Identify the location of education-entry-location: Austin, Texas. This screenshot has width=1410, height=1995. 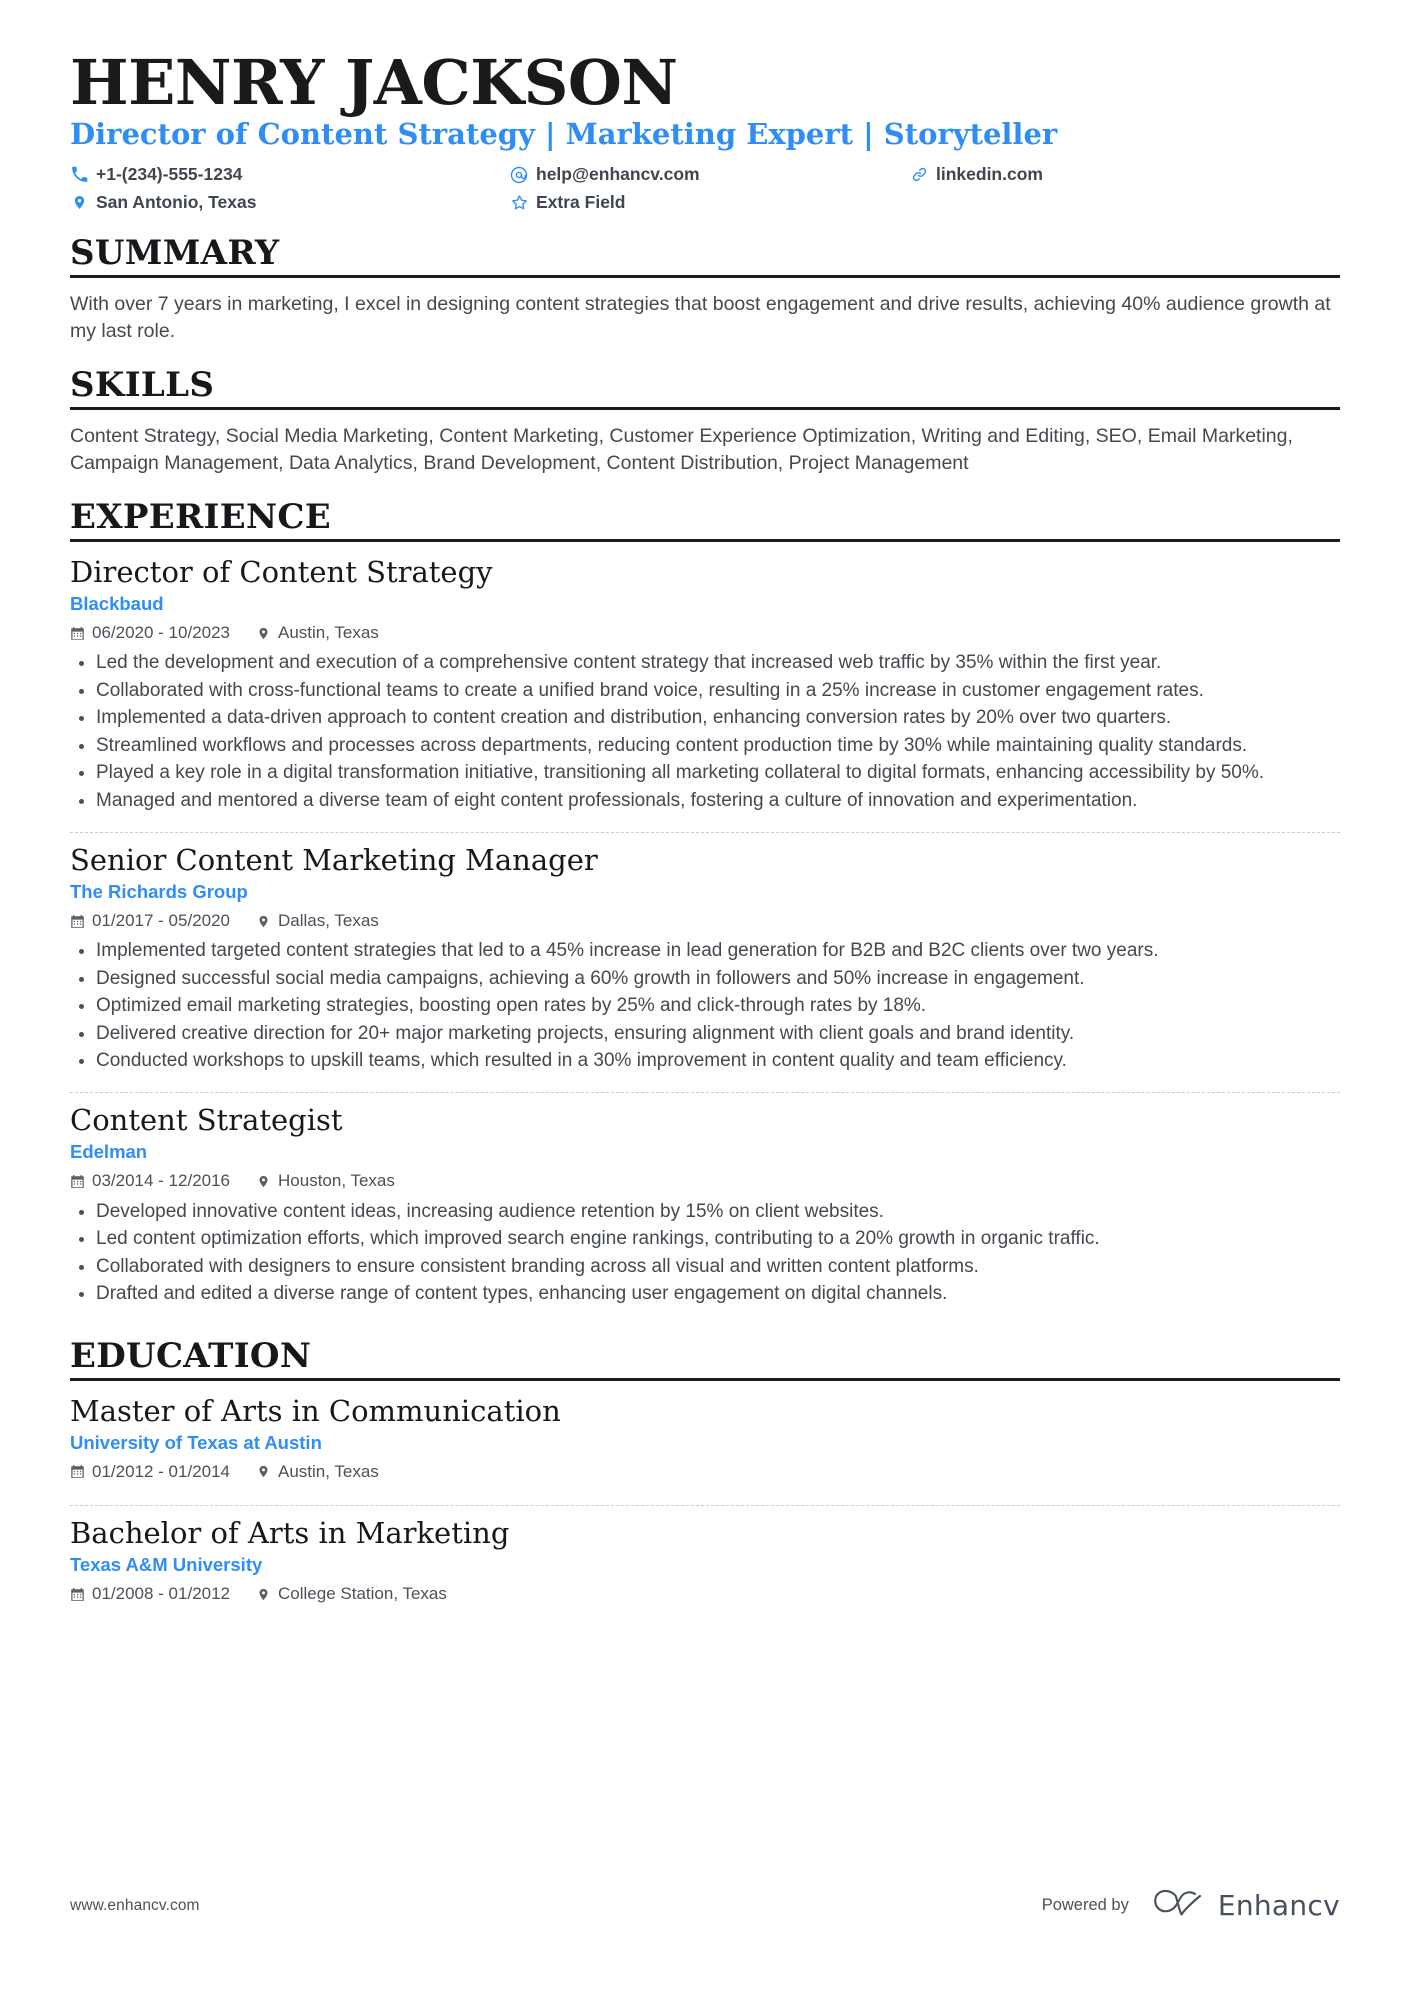
(317, 1472).